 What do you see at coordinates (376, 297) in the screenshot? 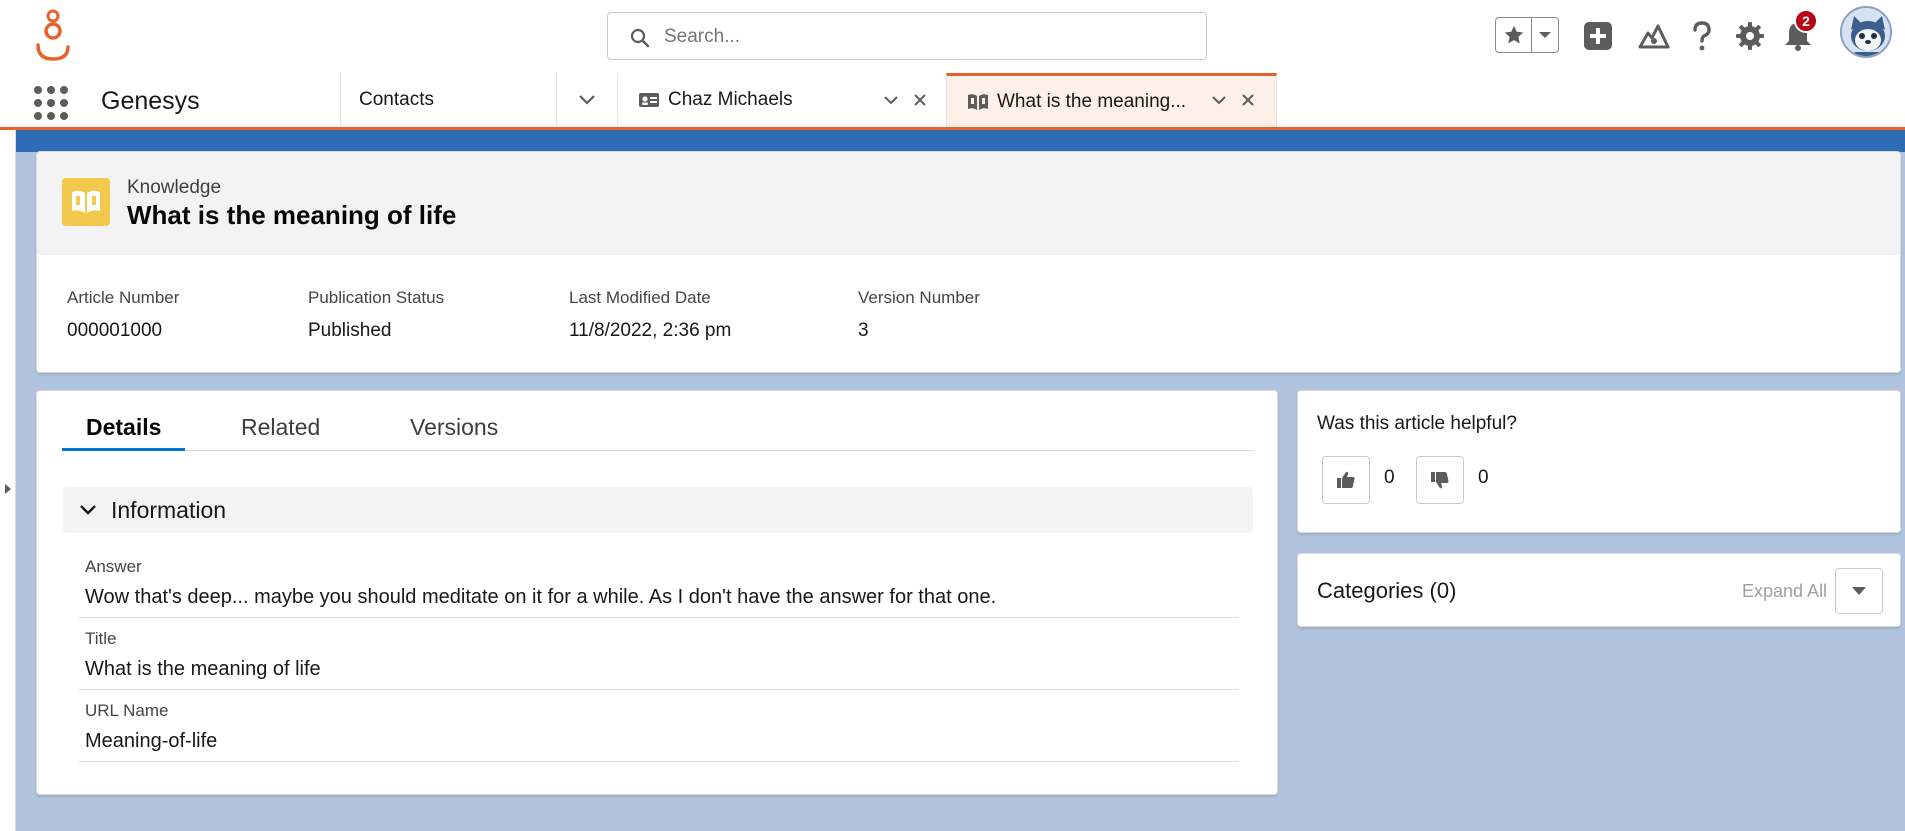
I see `field-label: Publication Status` at bounding box center [376, 297].